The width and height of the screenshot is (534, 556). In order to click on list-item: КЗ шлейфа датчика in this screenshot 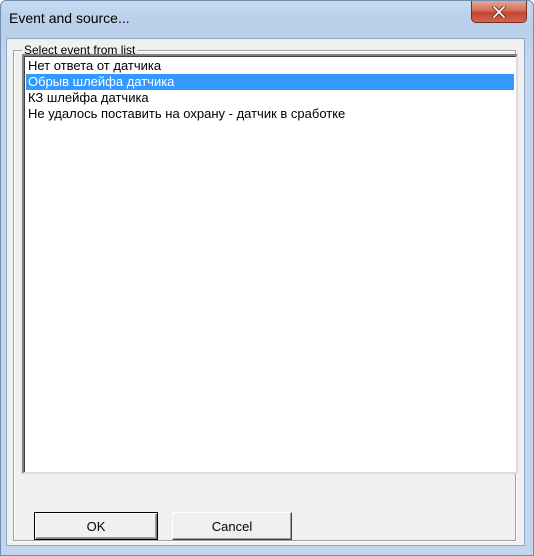, I will do `click(270, 98)`.